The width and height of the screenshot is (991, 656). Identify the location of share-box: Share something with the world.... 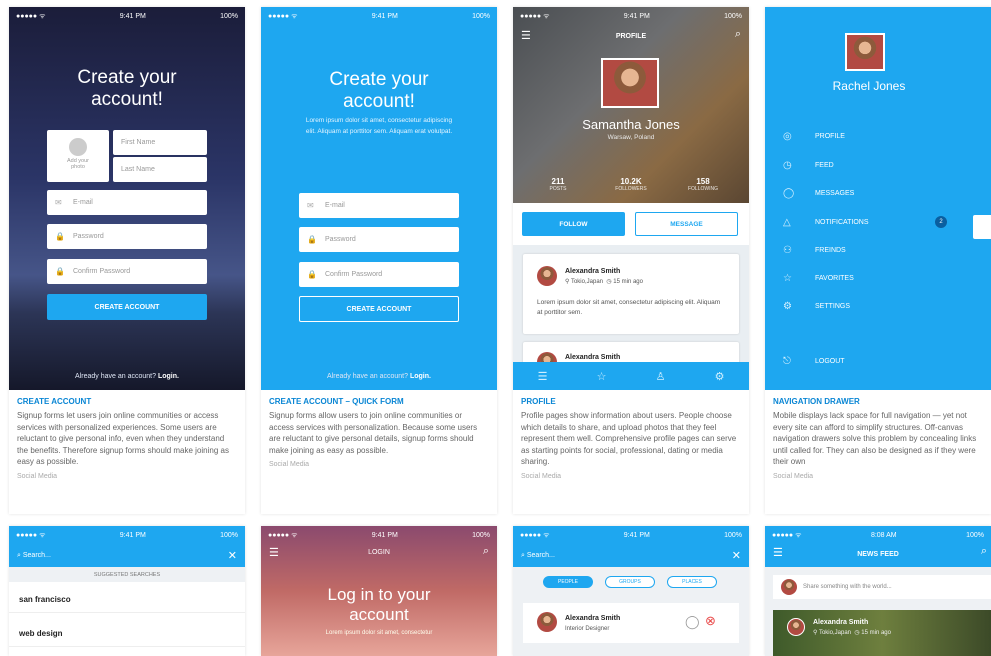
(882, 587).